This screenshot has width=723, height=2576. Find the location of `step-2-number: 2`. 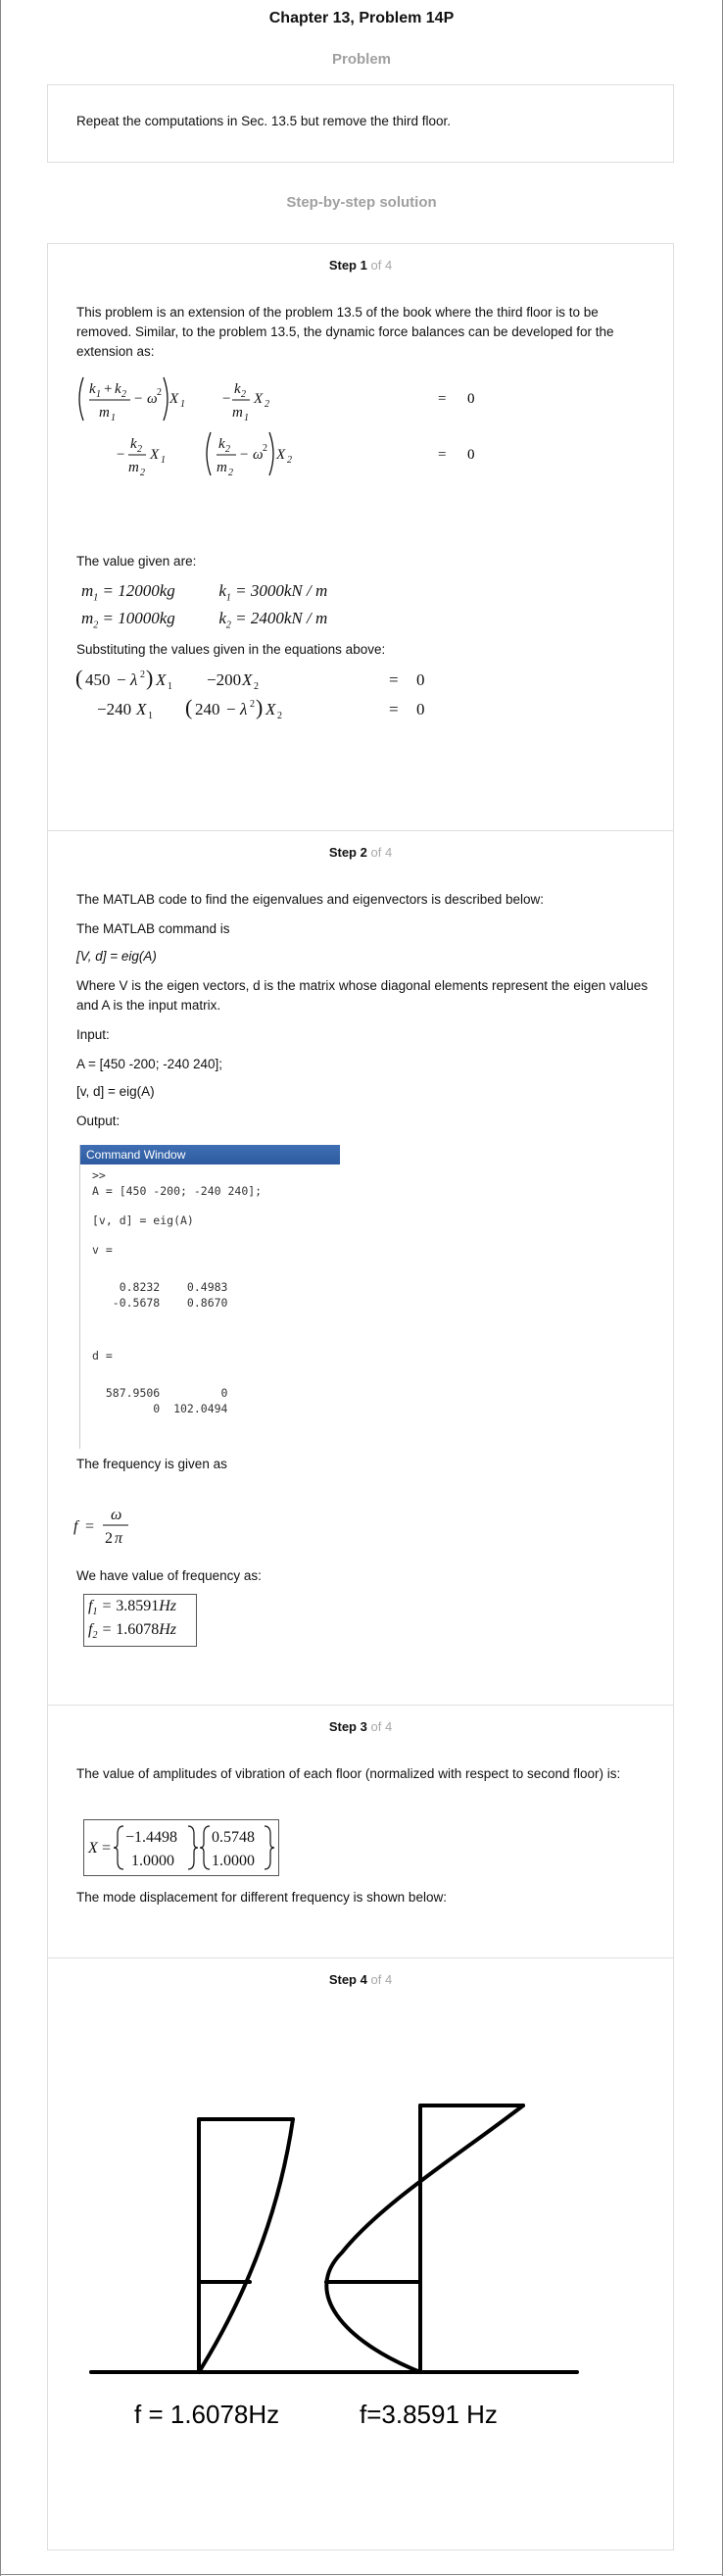

step-2-number: 2 is located at coordinates (363, 852).